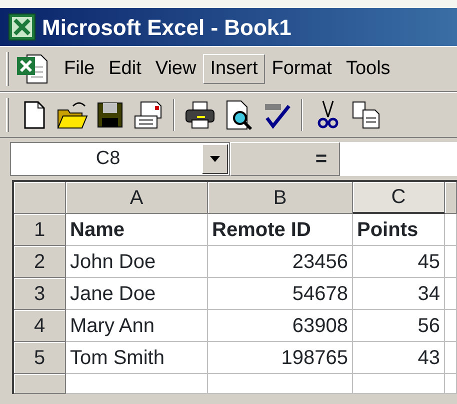 Image resolution: width=457 pixels, height=404 pixels. Describe the element at coordinates (399, 262) in the screenshot. I see `table-cell: 45` at that location.